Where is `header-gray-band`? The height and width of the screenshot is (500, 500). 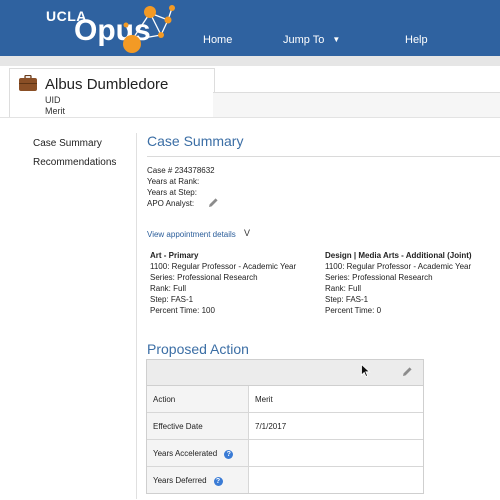 header-gray-band is located at coordinates (250, 61).